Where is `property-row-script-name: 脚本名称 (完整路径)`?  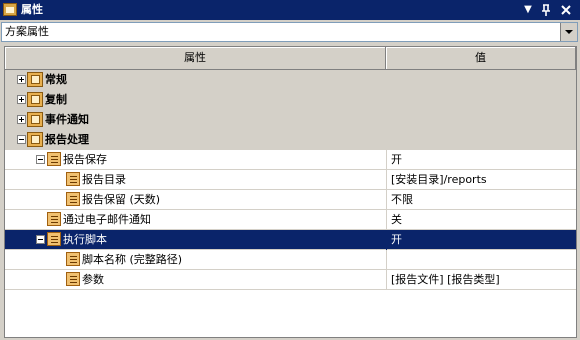
property-row-script-name: 脚本名称 (完整路径) is located at coordinates (290, 260).